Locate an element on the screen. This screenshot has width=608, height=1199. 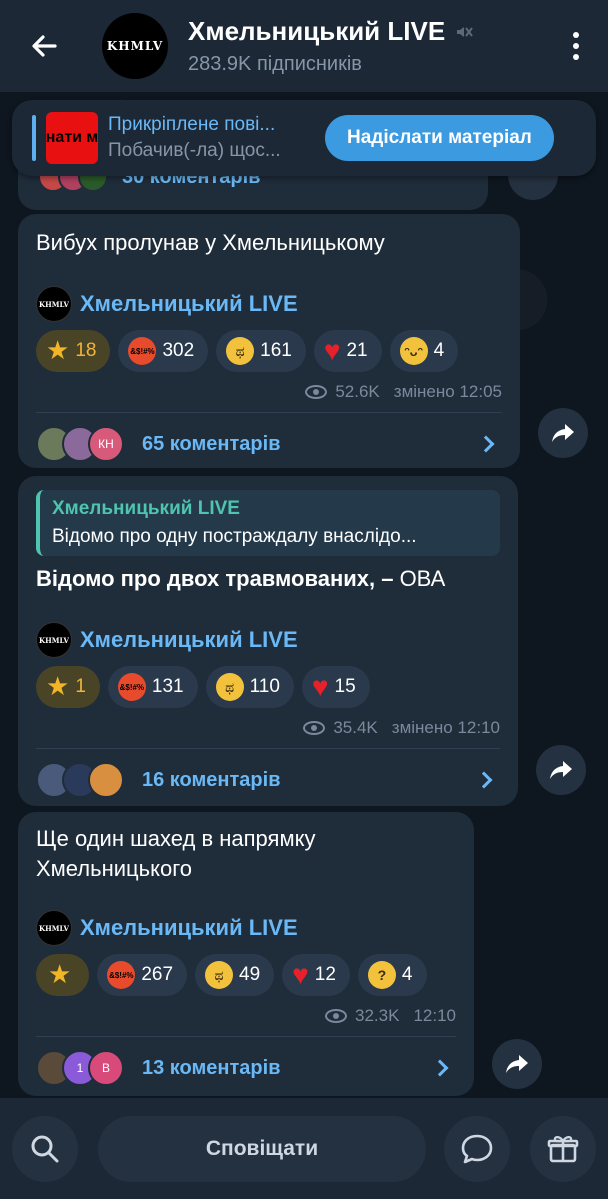
reaction-angry: &$!#% 267 is located at coordinates (142, 975).